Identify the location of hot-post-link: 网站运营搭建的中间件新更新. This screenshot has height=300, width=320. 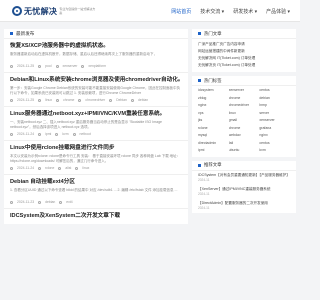
(244, 51).